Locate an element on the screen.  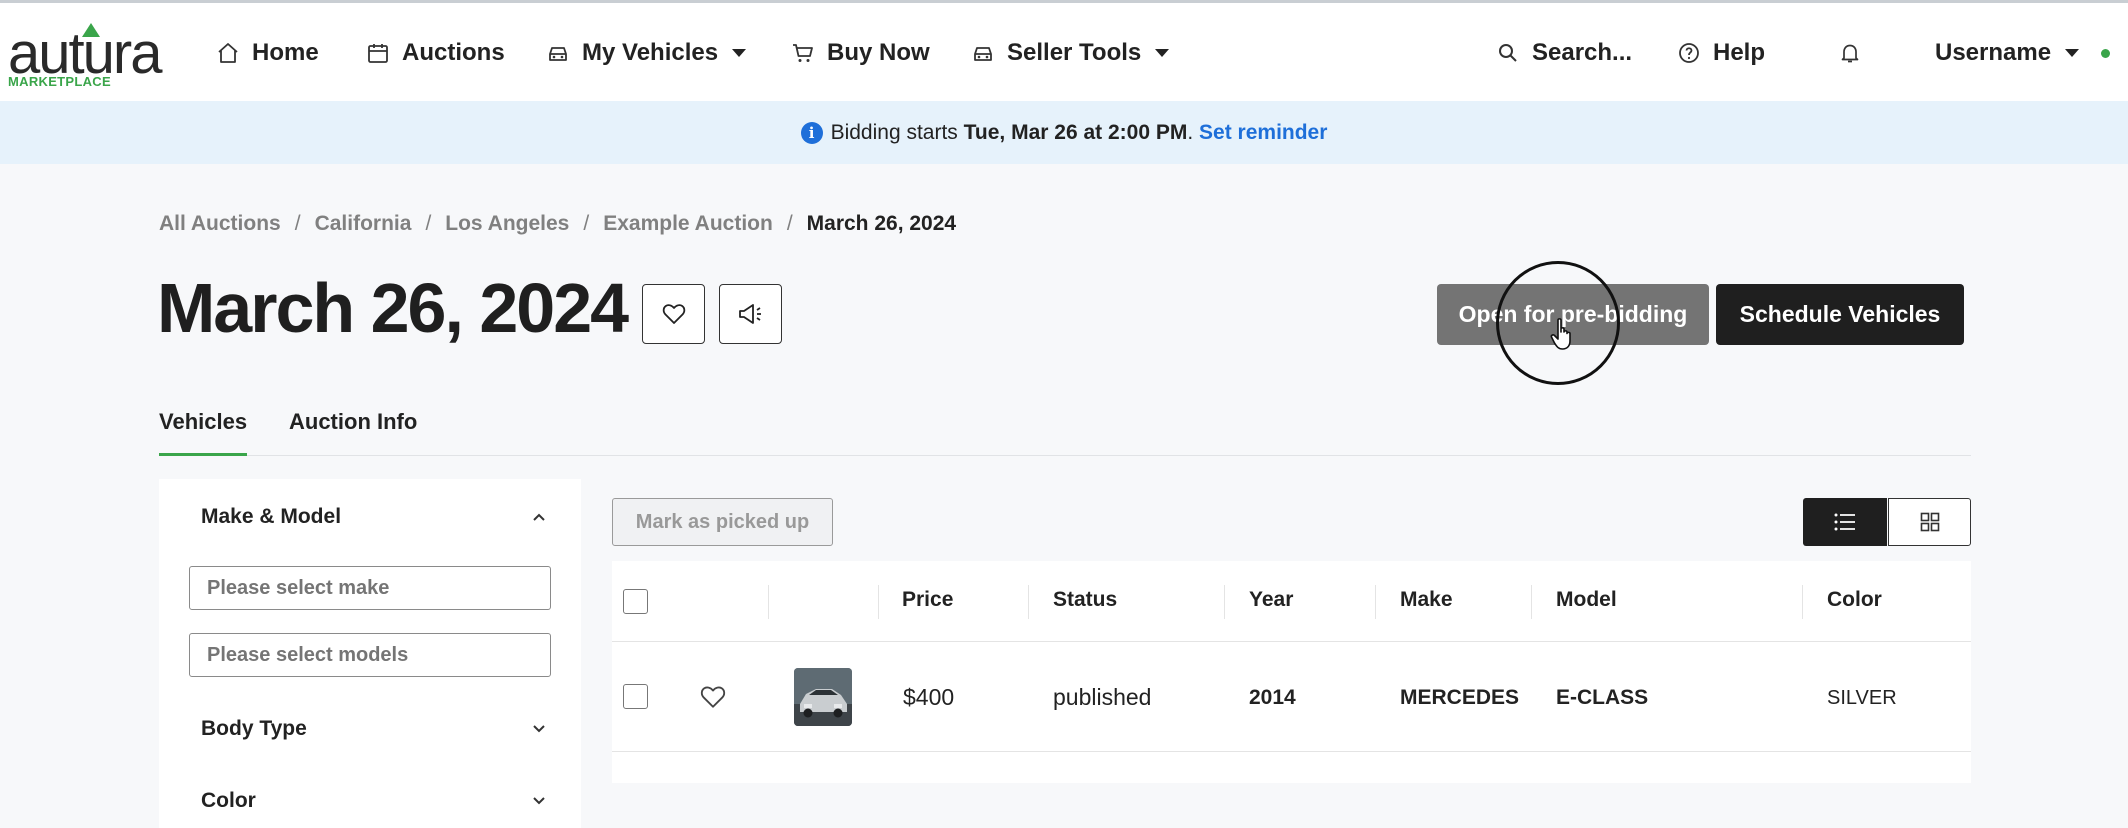
cell-color: SILVER is located at coordinates (1862, 698).